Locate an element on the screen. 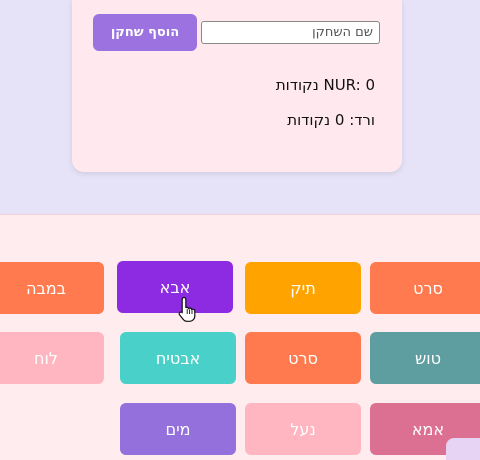 The width and height of the screenshot is (480, 460). word-card: לוח is located at coordinates (52, 358).